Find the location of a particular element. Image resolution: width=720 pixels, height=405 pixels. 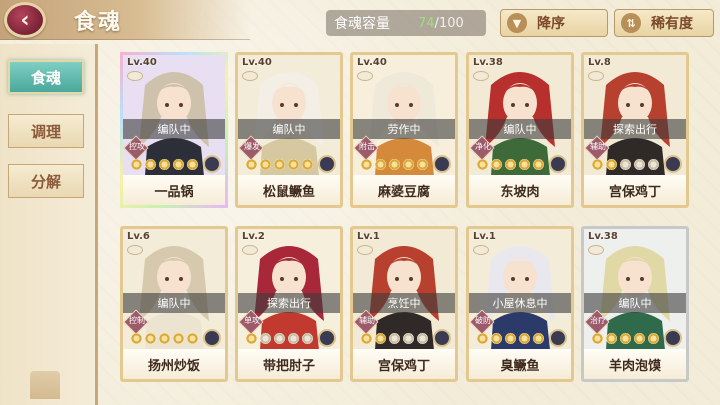

food-soul-card: Lv.2 探索出行 单攻 带把肘子 is located at coordinates (289, 304).